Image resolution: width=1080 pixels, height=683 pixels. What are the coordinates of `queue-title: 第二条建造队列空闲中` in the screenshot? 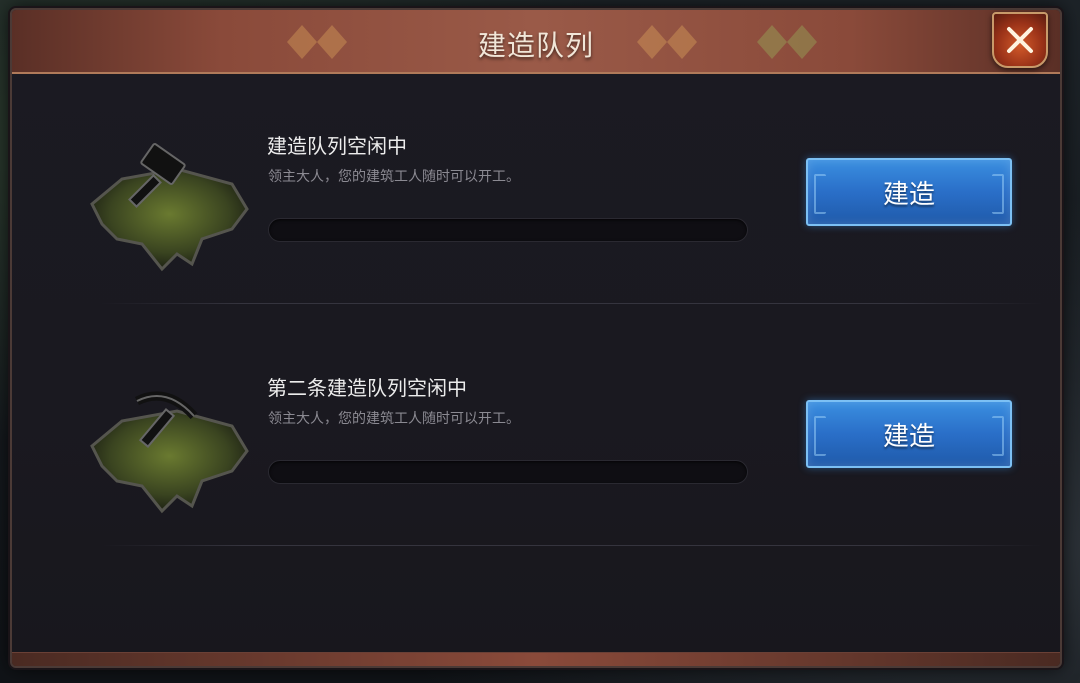 It's located at (367, 388).